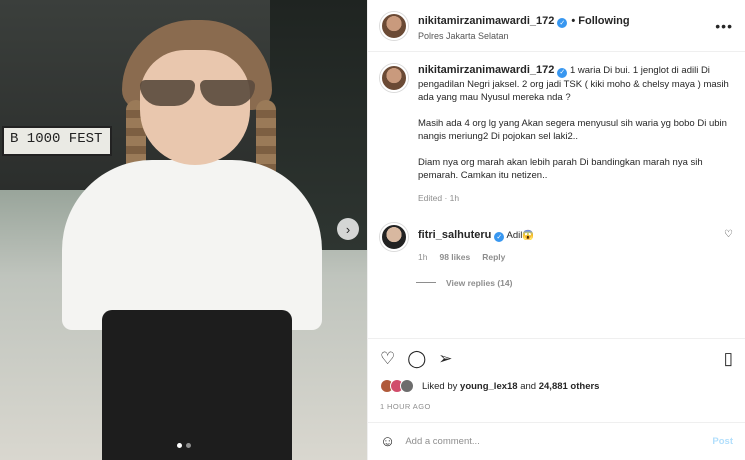  What do you see at coordinates (405, 406) in the screenshot?
I see `post-time: 1 HOUR AGO` at bounding box center [405, 406].